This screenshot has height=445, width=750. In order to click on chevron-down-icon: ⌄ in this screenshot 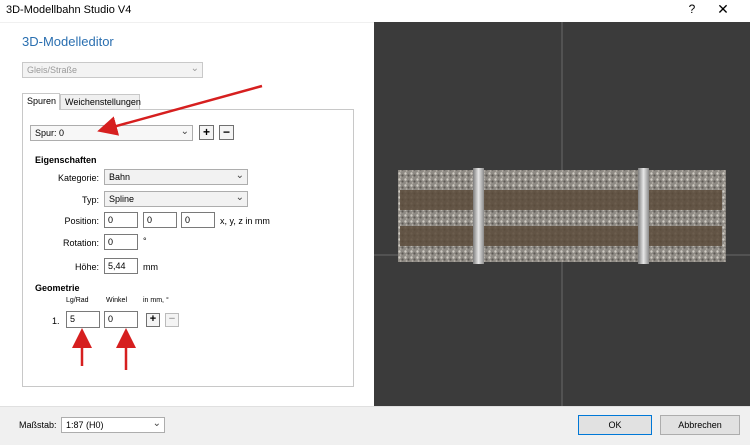, I will do `click(156, 423)`.